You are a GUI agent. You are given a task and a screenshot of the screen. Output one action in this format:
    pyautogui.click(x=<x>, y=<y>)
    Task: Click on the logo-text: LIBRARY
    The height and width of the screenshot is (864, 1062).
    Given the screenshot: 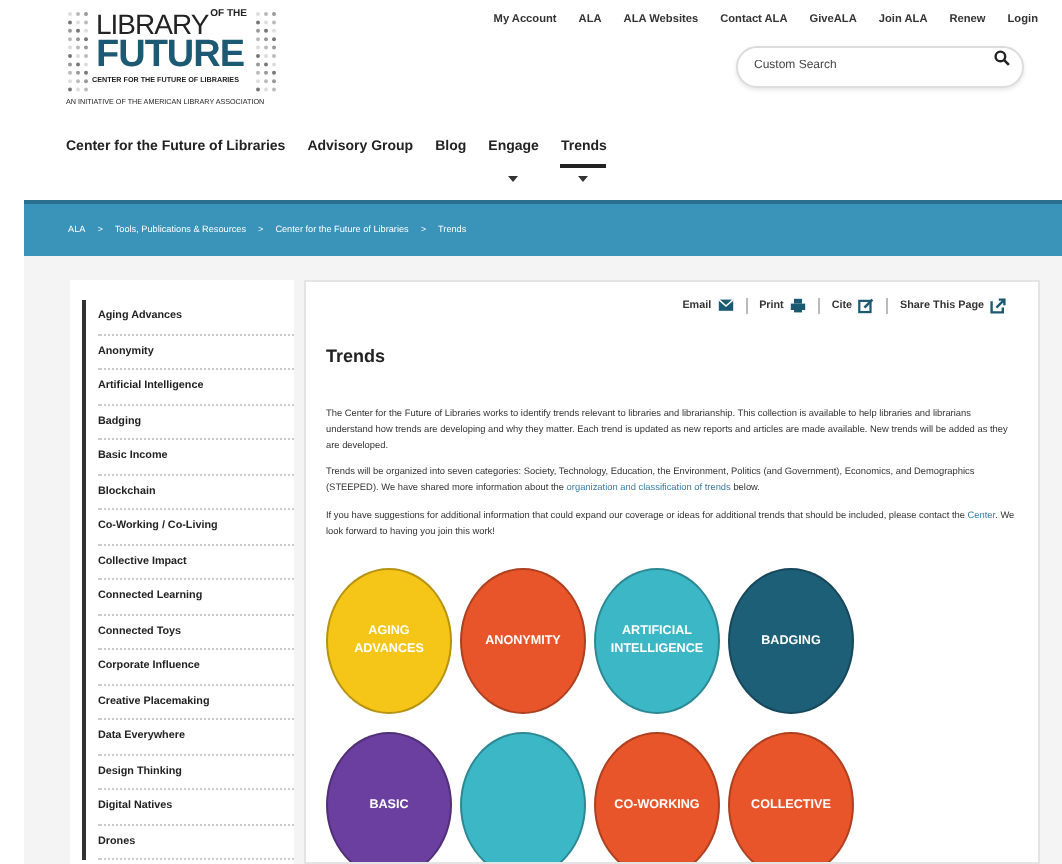 What is the action you would take?
    pyautogui.click(x=152, y=24)
    